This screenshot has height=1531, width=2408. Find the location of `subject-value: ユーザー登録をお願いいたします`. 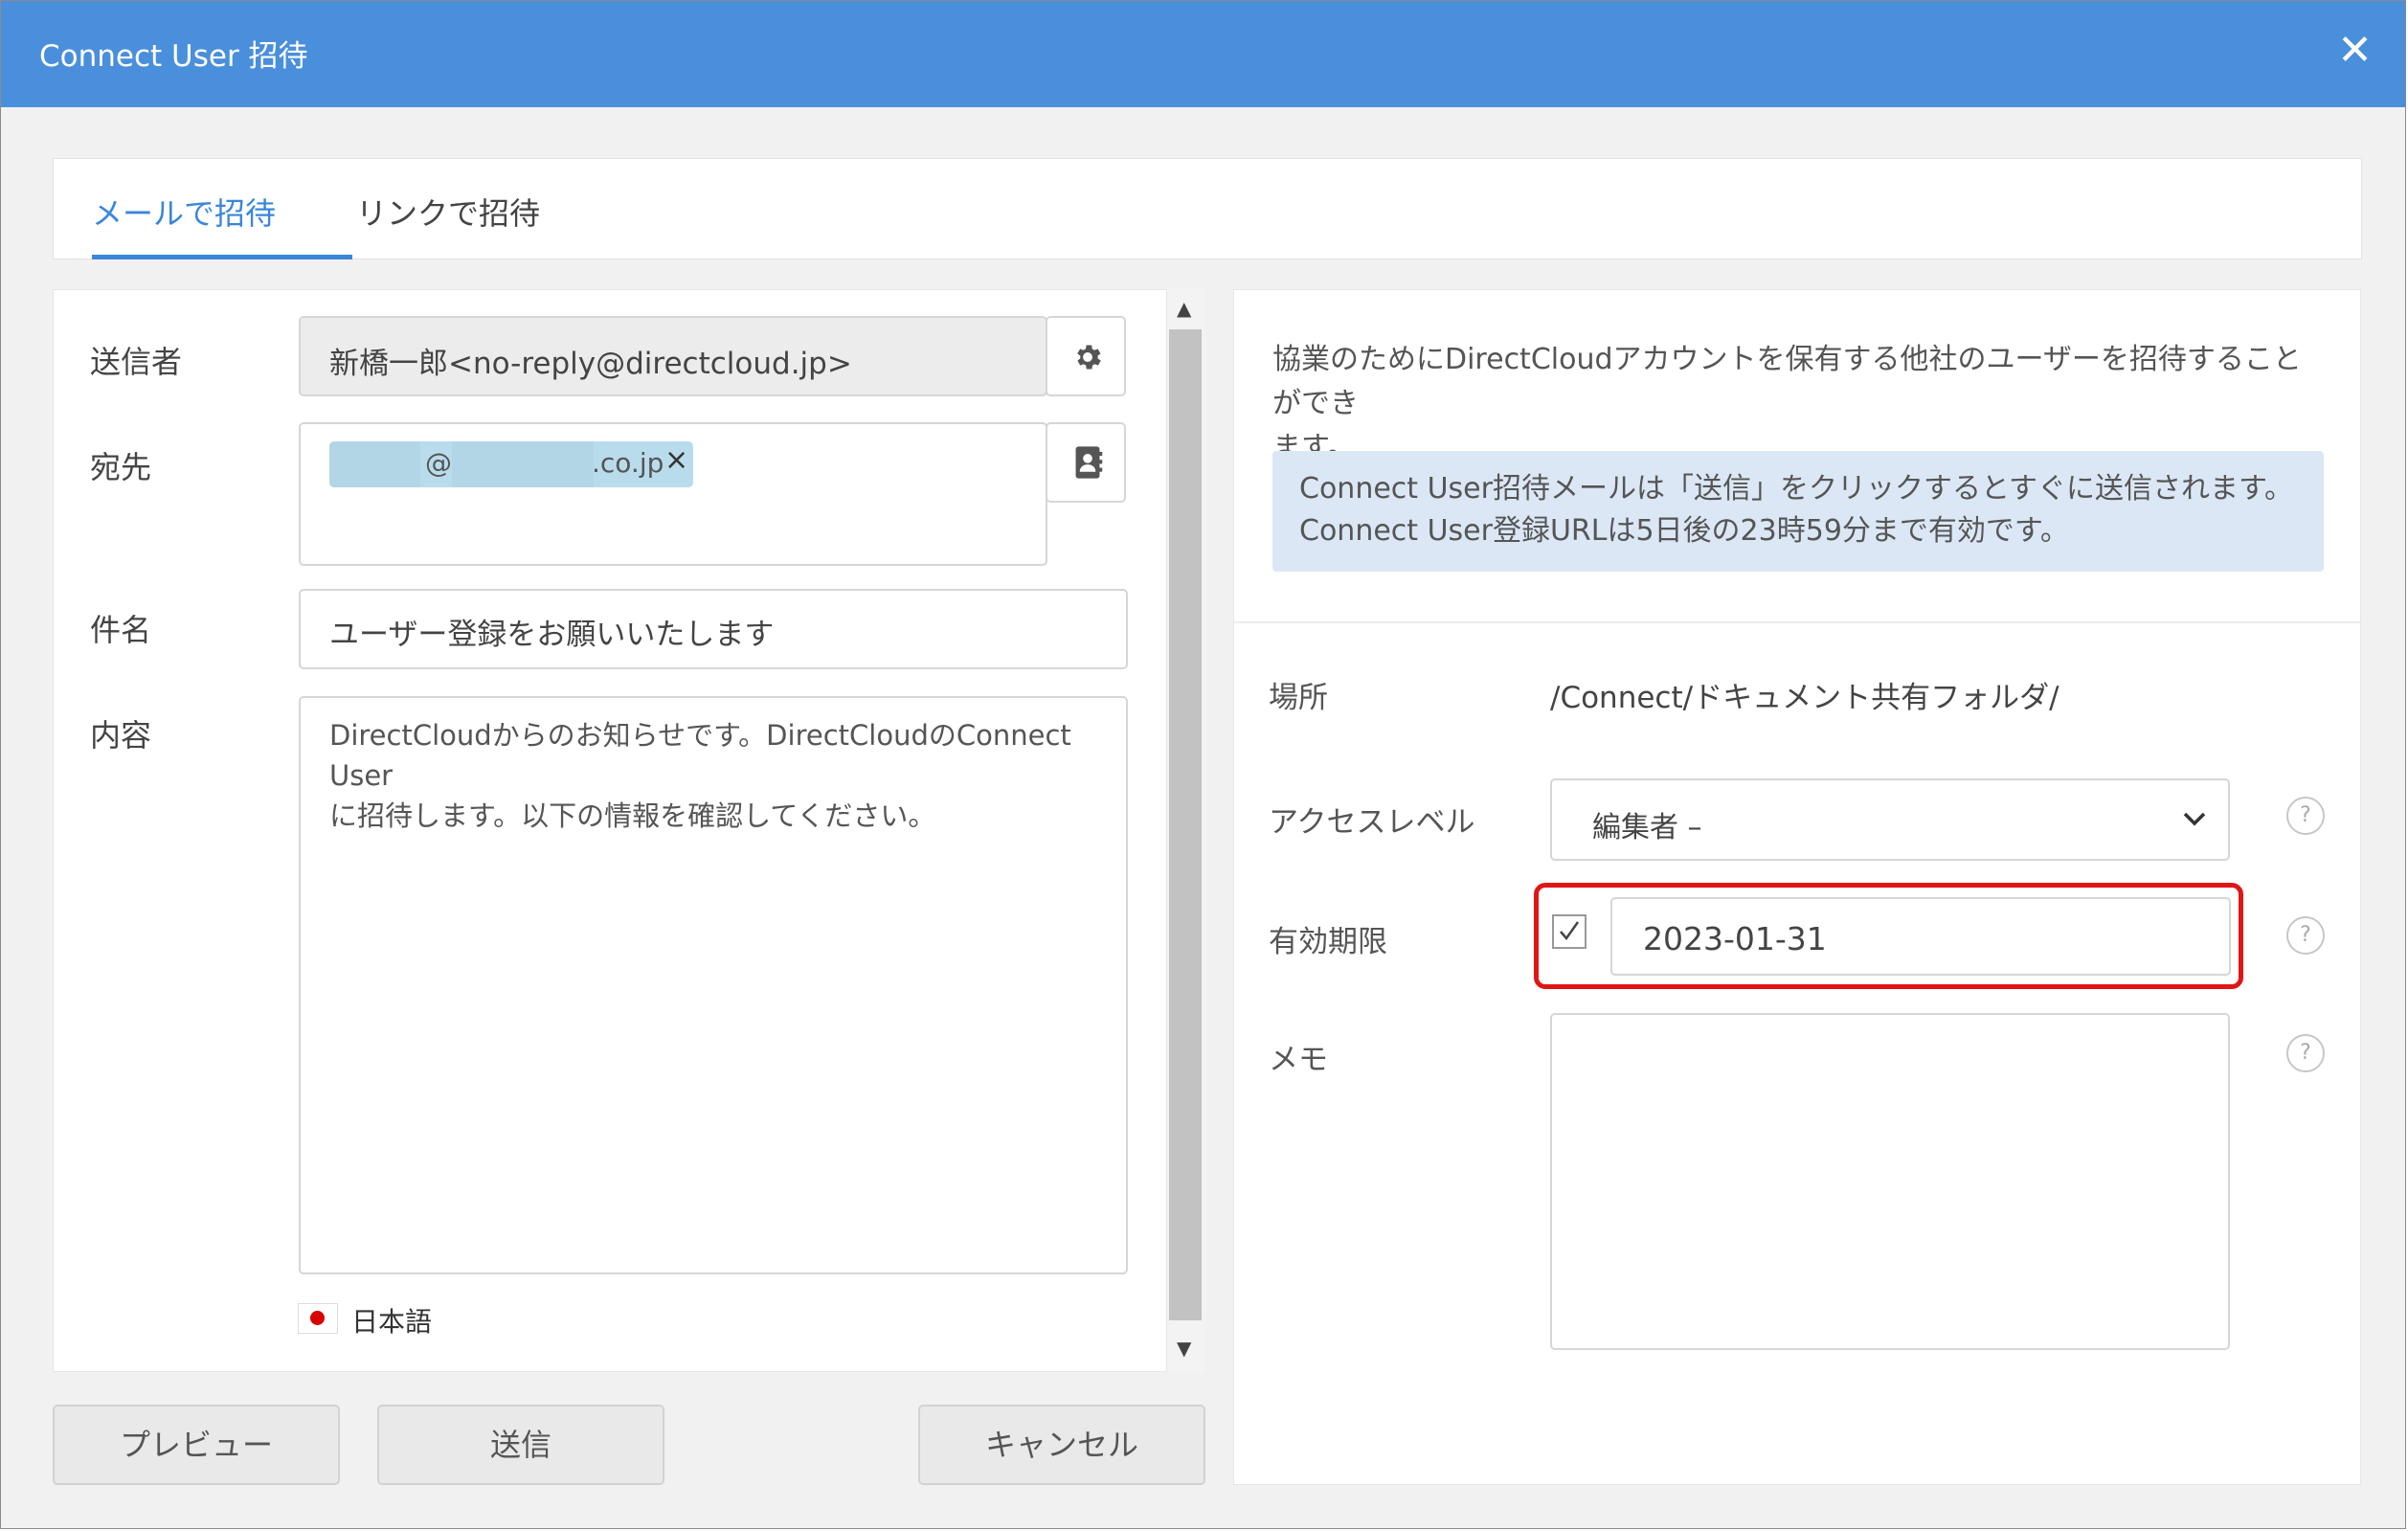

subject-value: ユーザー登録をお願いいたします is located at coordinates (552, 635).